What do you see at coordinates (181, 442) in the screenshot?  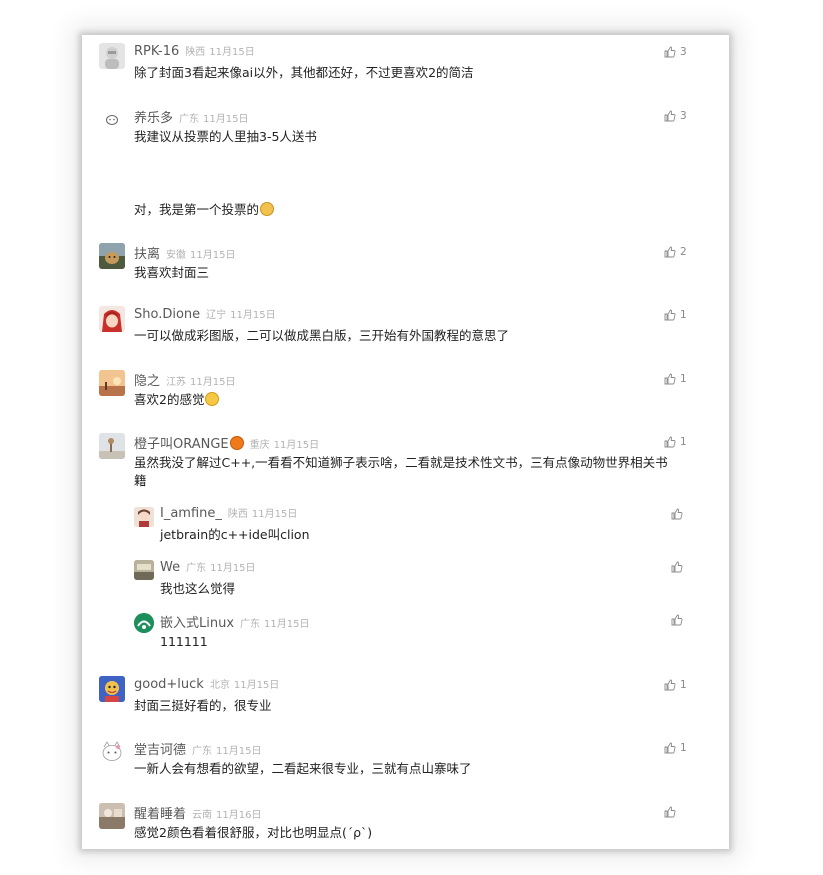 I see `user-name: 橙子叫ORANGE` at bounding box center [181, 442].